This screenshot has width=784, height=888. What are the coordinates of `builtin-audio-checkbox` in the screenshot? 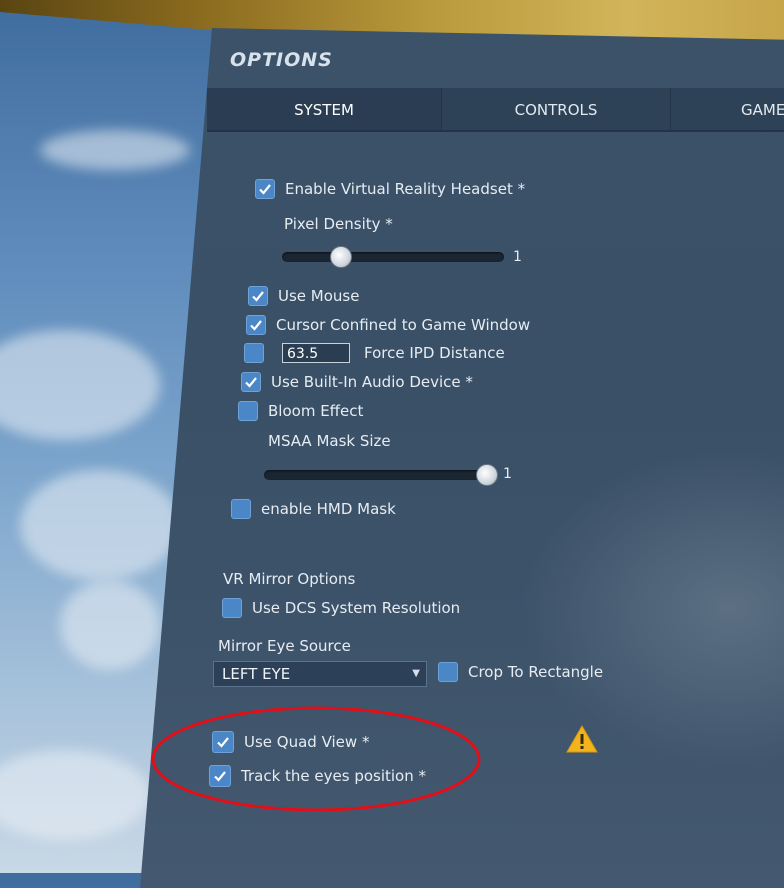 It's located at (251, 382).